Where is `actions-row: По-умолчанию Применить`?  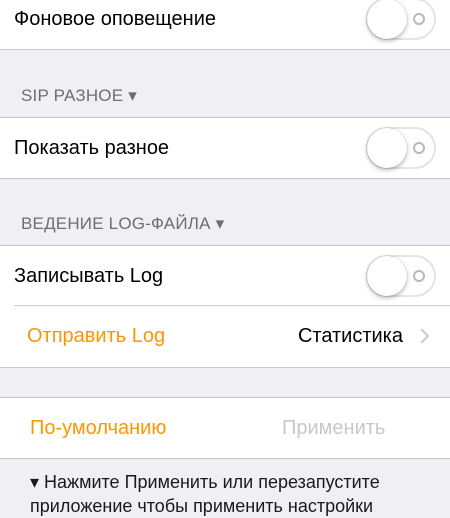
actions-row: По-умолчанию Применить is located at coordinates (225, 428).